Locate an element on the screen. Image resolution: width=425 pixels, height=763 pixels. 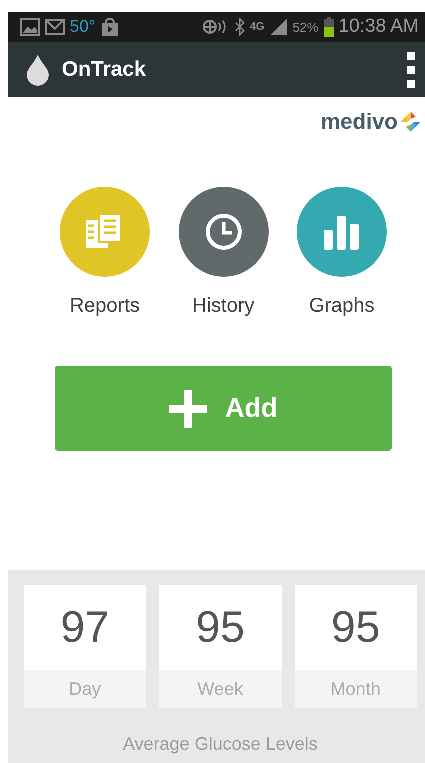
bar-chart-icon is located at coordinates (342, 232).